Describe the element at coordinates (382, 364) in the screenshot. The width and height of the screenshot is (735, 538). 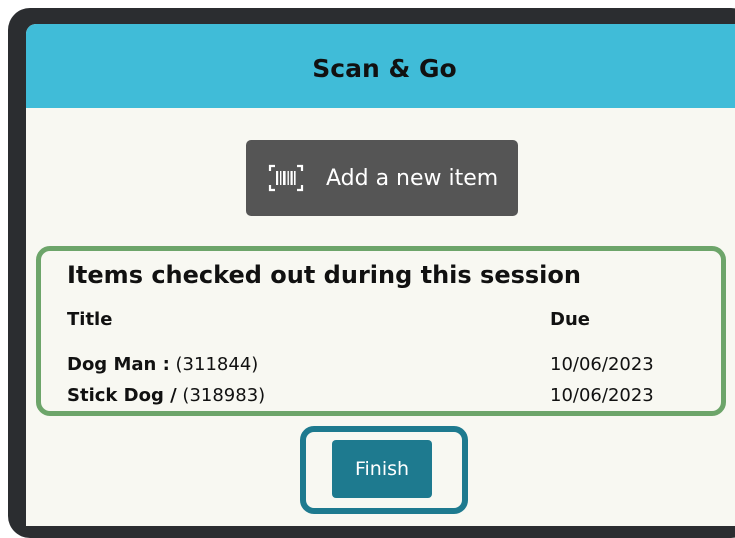
I see `table-row: Dog Man : (311844) 10/06/2023` at that location.